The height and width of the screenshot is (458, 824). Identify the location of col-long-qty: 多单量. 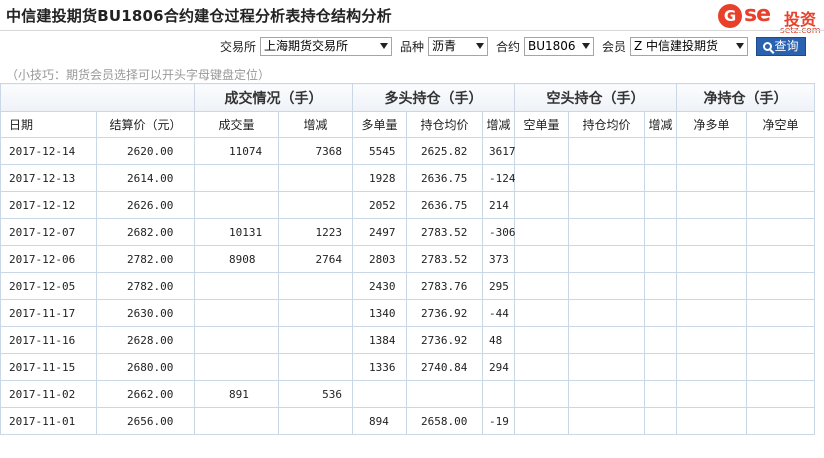
(379, 124).